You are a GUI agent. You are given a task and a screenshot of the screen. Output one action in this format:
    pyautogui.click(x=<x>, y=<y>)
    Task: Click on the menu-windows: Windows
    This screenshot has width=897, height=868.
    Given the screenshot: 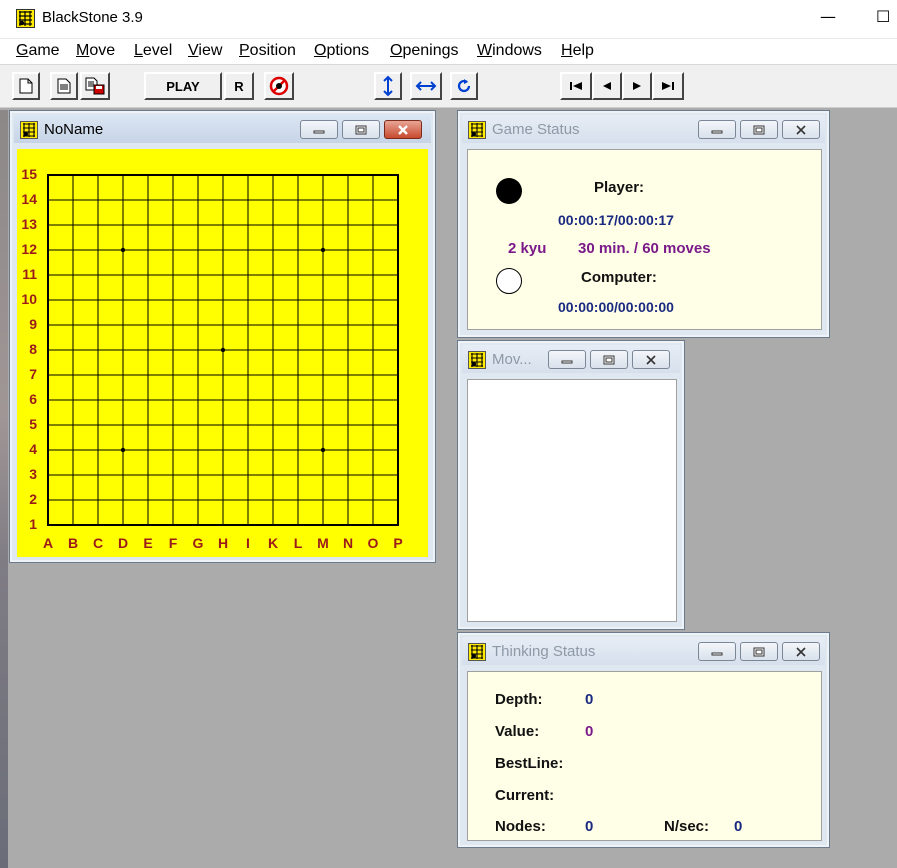 What is the action you would take?
    pyautogui.click(x=509, y=51)
    